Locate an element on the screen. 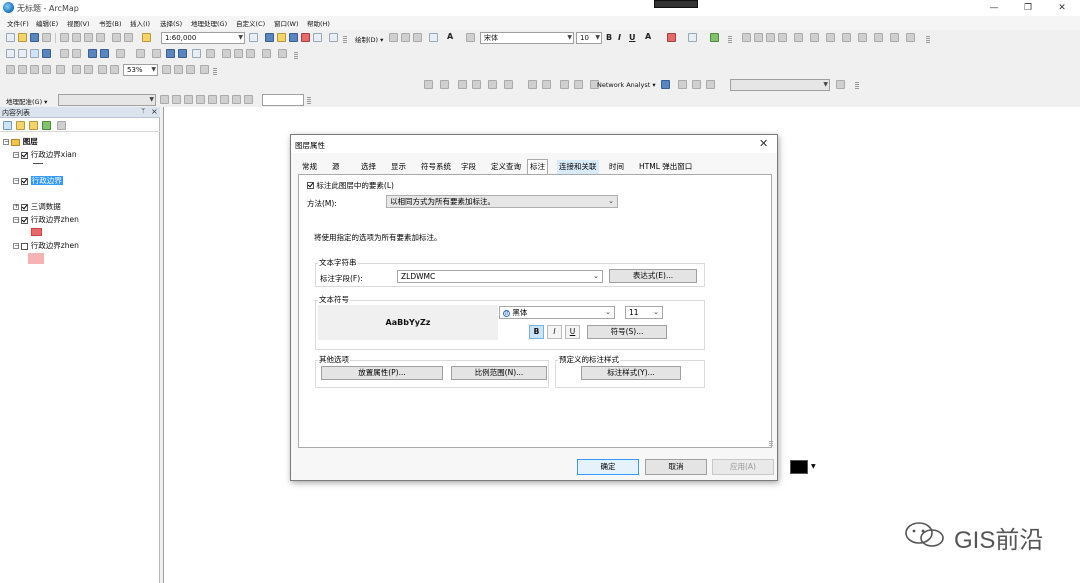 The height and width of the screenshot is (583, 1080). delete-icon is located at coordinates (100, 37).